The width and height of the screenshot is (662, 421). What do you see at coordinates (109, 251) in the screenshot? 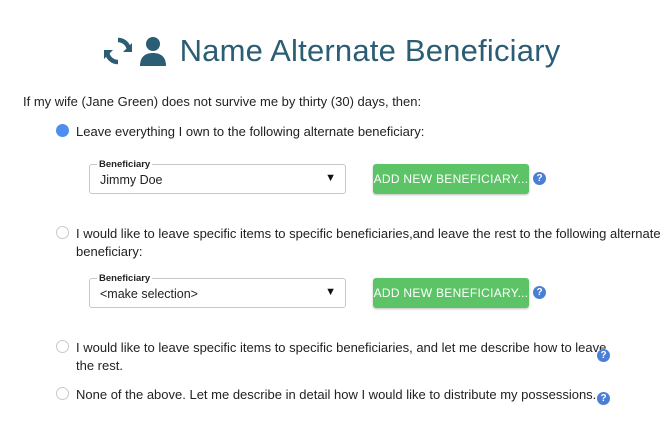
I see `option-label-line-2: beneficiary:` at bounding box center [109, 251].